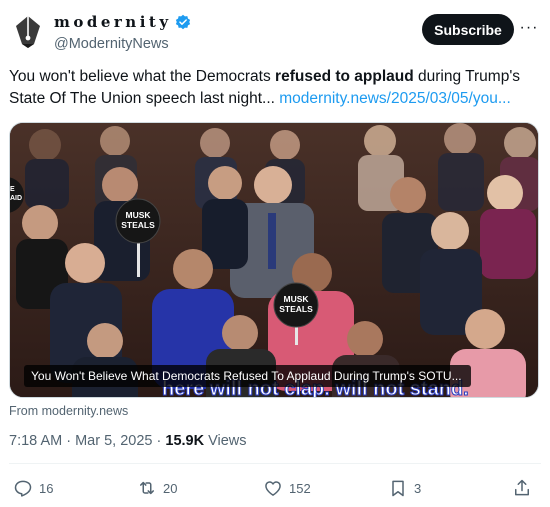 This screenshot has width=550, height=507. What do you see at coordinates (113, 22) in the screenshot?
I see `display-name: modernity` at bounding box center [113, 22].